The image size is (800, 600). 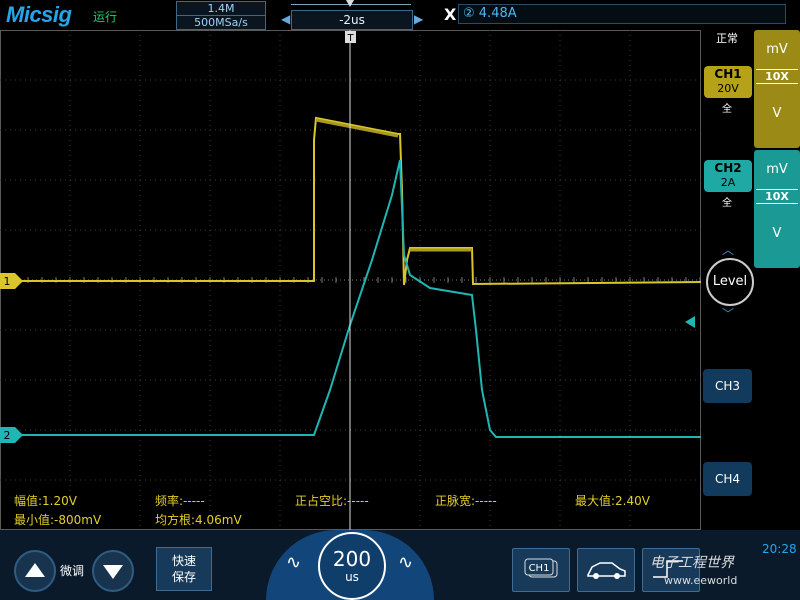 What do you see at coordinates (183, 561) in the screenshot?
I see `quick-save-line1: 快速` at bounding box center [183, 561].